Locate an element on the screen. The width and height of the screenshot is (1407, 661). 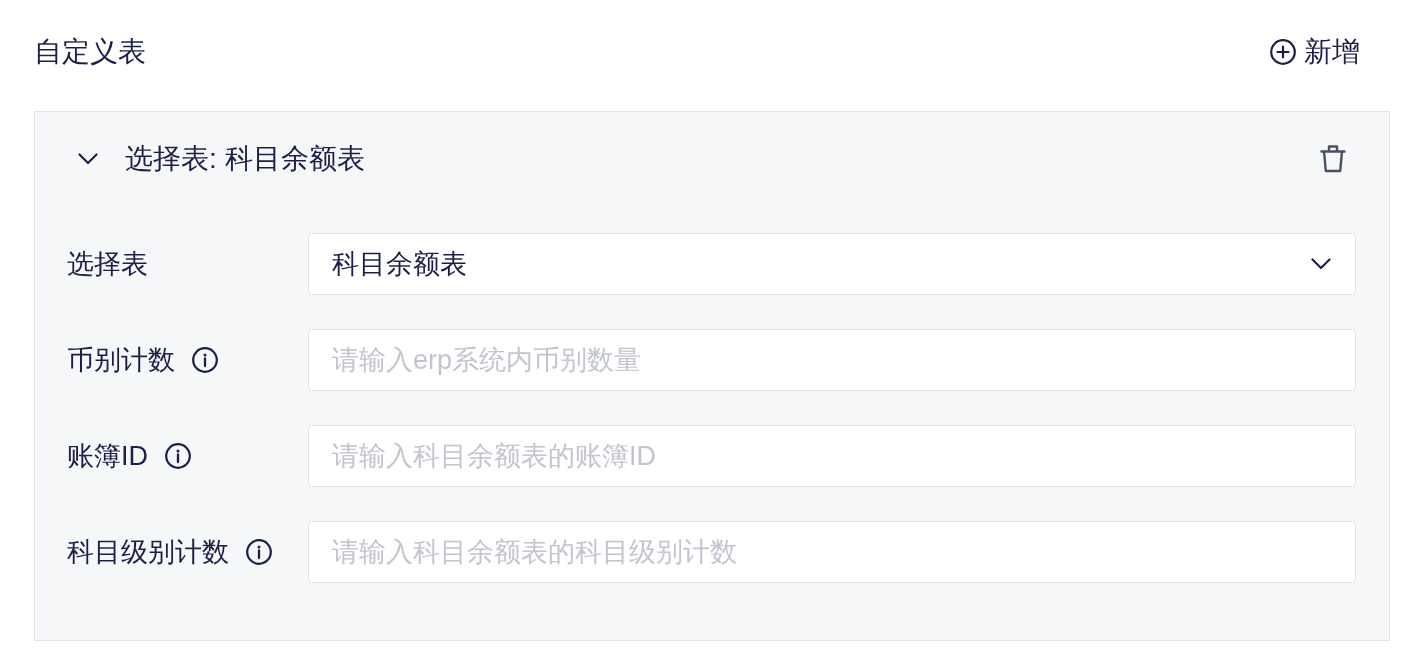
select-field: 科目余额表 is located at coordinates (832, 264).